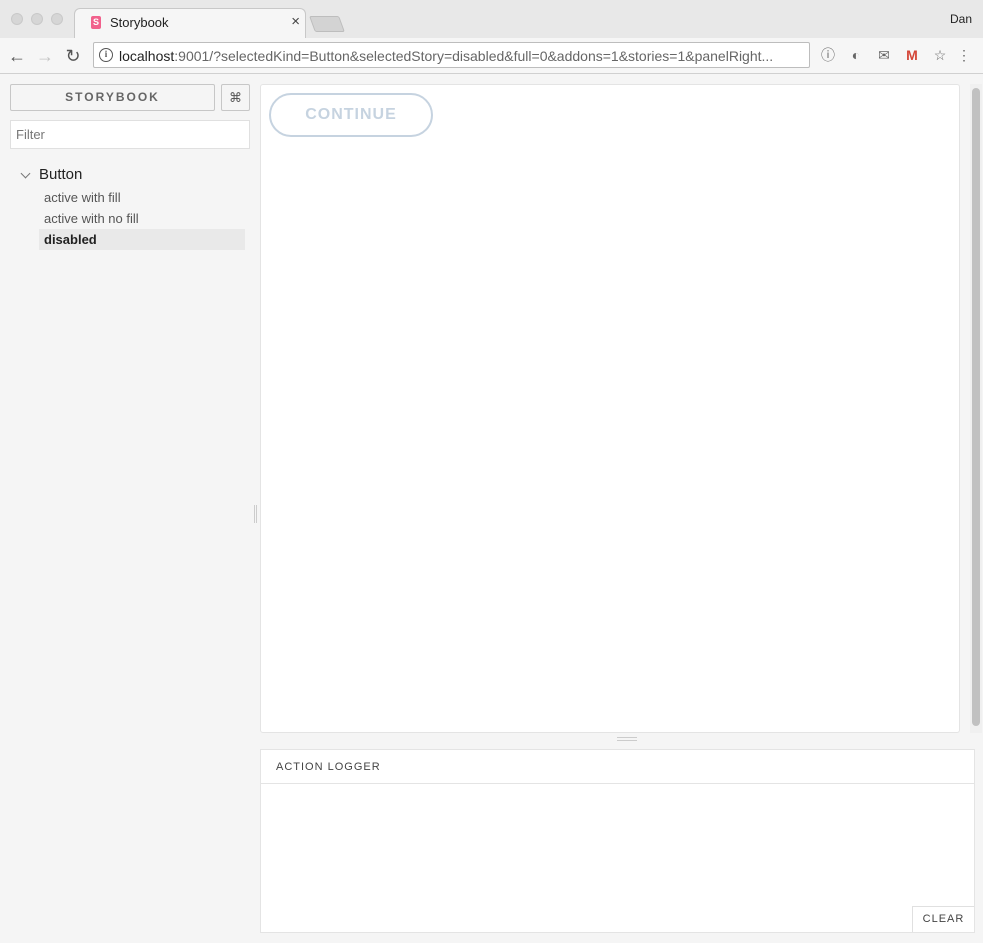 The image size is (983, 943). What do you see at coordinates (60, 174) in the screenshot?
I see `kind-label: Button` at bounding box center [60, 174].